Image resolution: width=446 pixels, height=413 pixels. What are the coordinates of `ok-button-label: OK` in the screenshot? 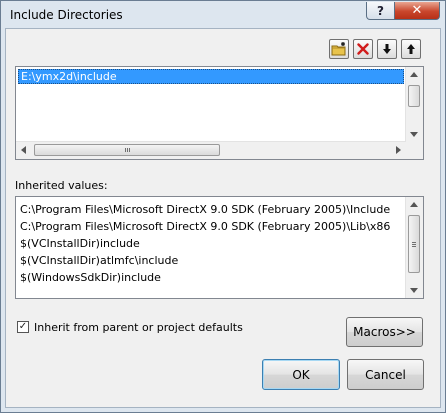 It's located at (301, 374).